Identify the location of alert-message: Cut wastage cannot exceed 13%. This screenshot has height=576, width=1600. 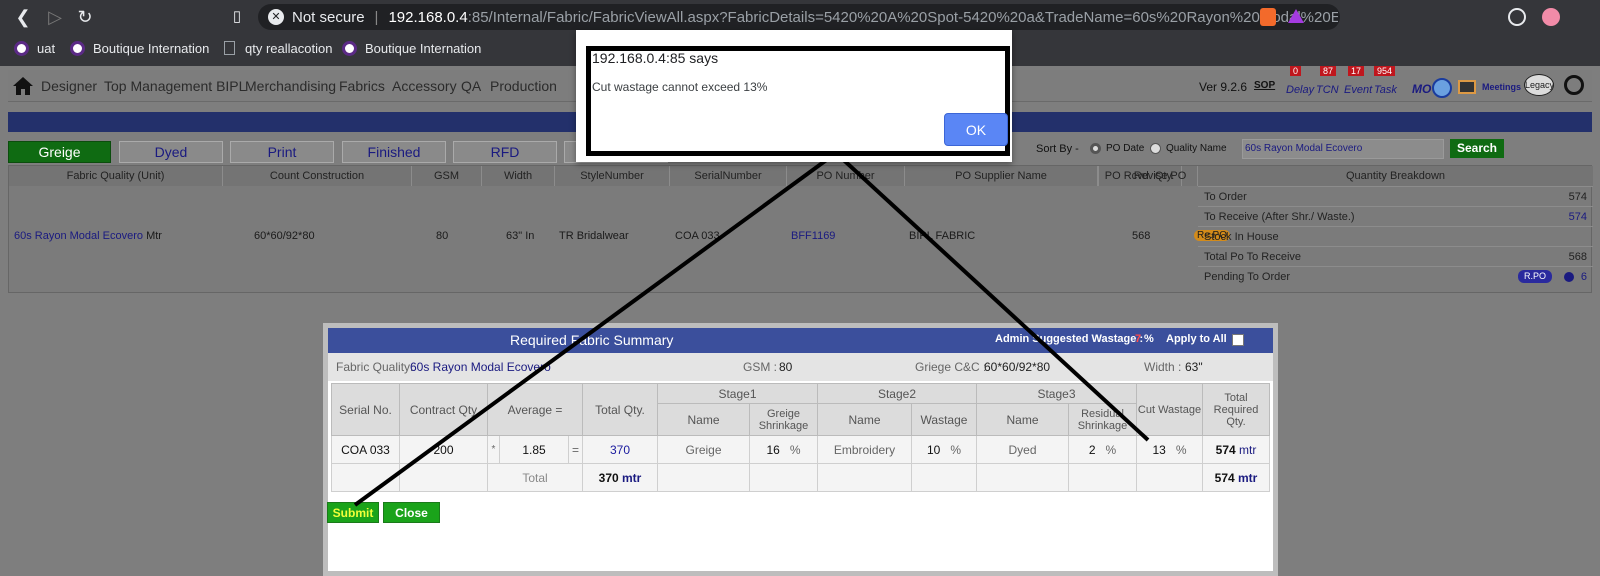
(680, 87).